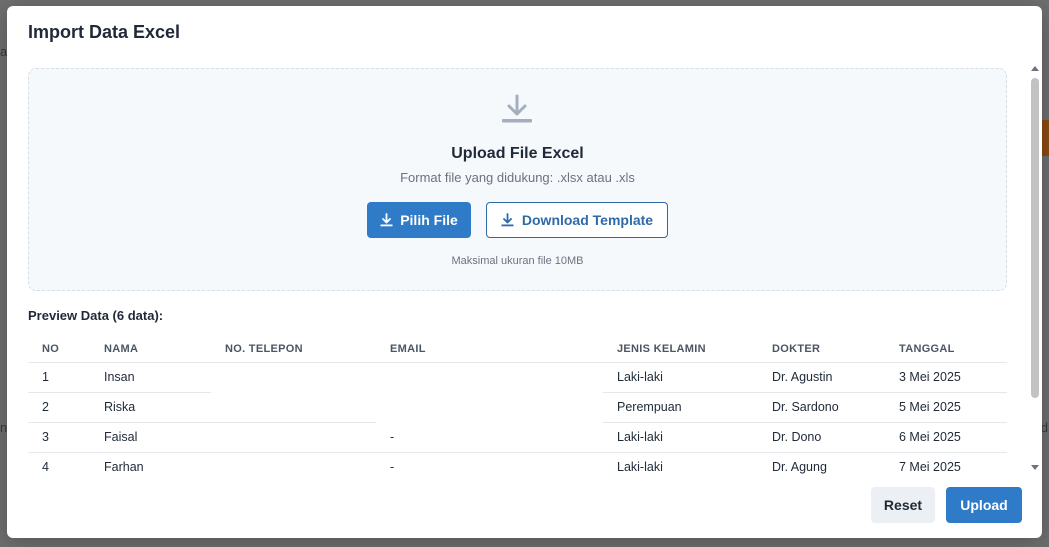 This screenshot has height=547, width=1049. Describe the element at coordinates (59, 437) in the screenshot. I see `table-cell: 3` at that location.